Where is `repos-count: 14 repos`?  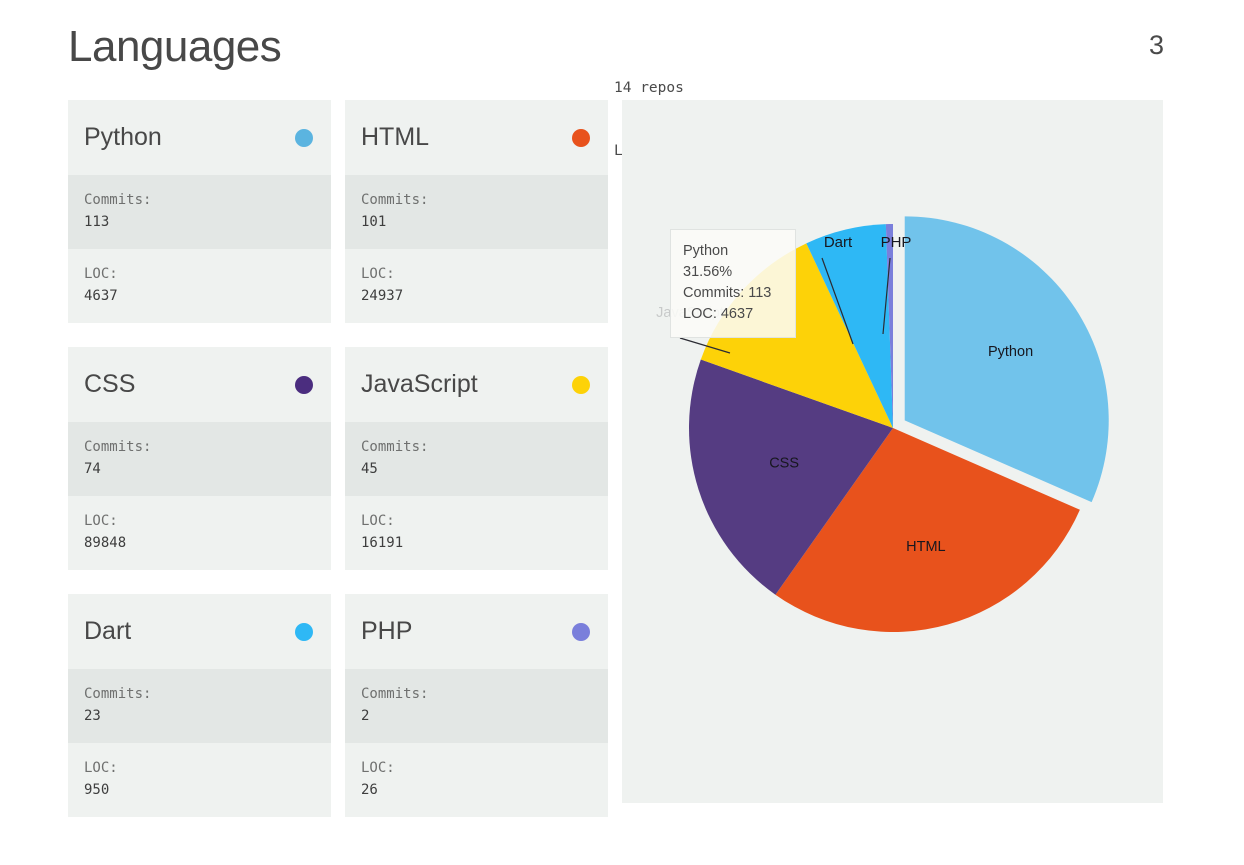 repos-count: 14 repos is located at coordinates (649, 88).